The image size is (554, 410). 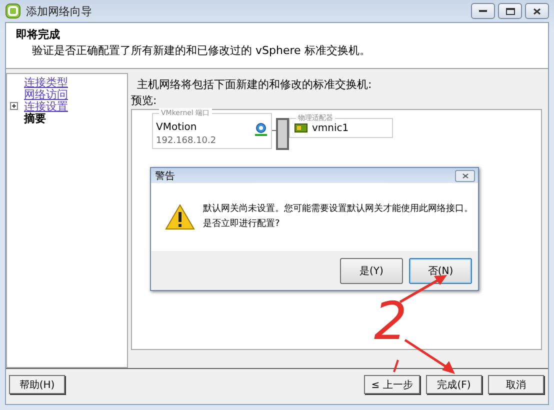 What do you see at coordinates (144, 100) in the screenshot?
I see `preview-label: 预览:` at bounding box center [144, 100].